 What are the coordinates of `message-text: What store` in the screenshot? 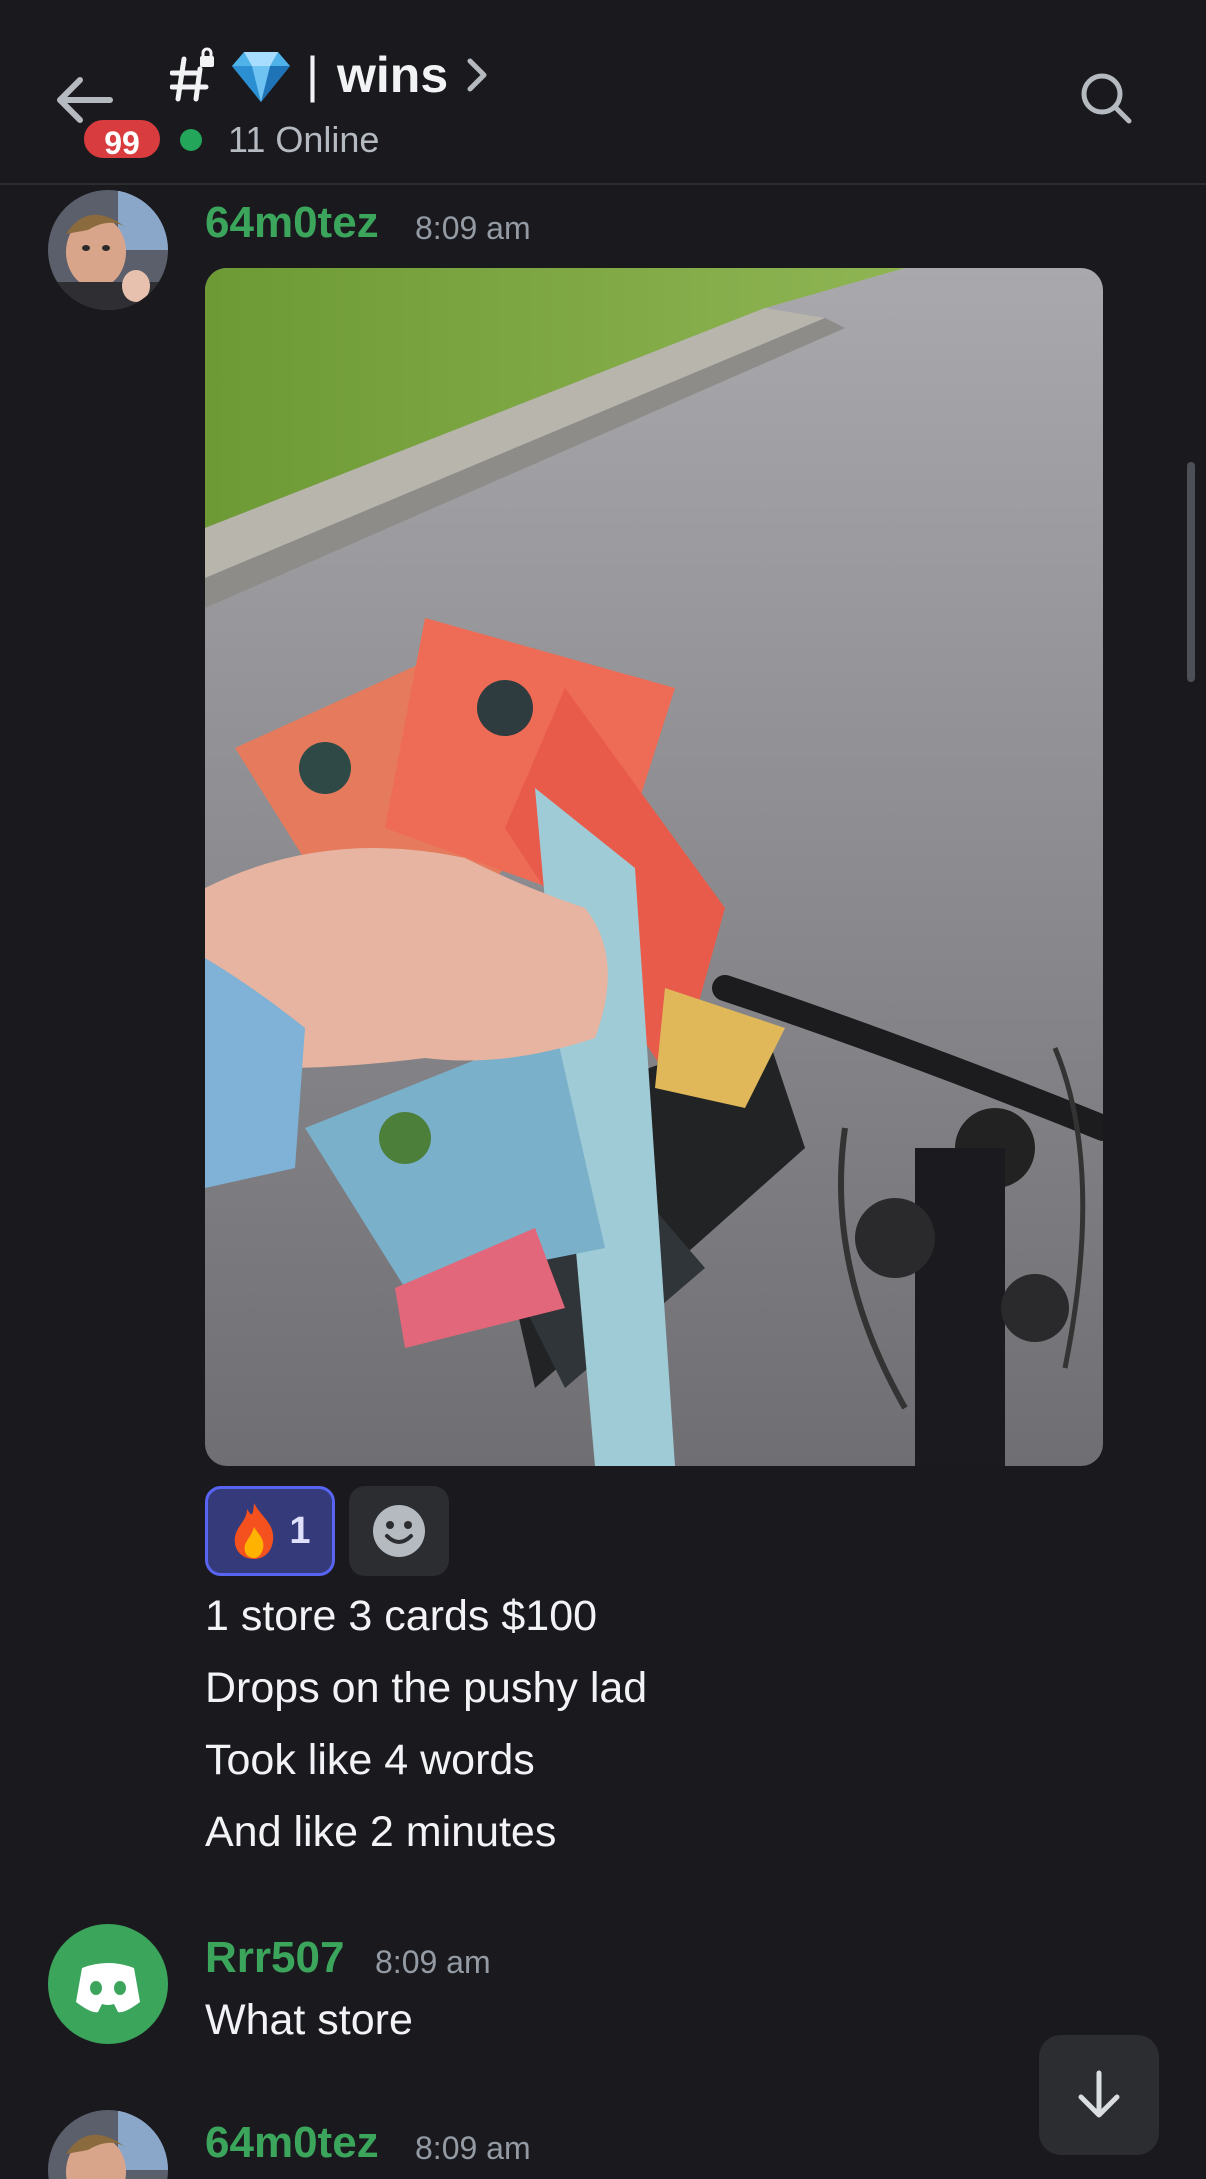 It's located at (309, 2020).